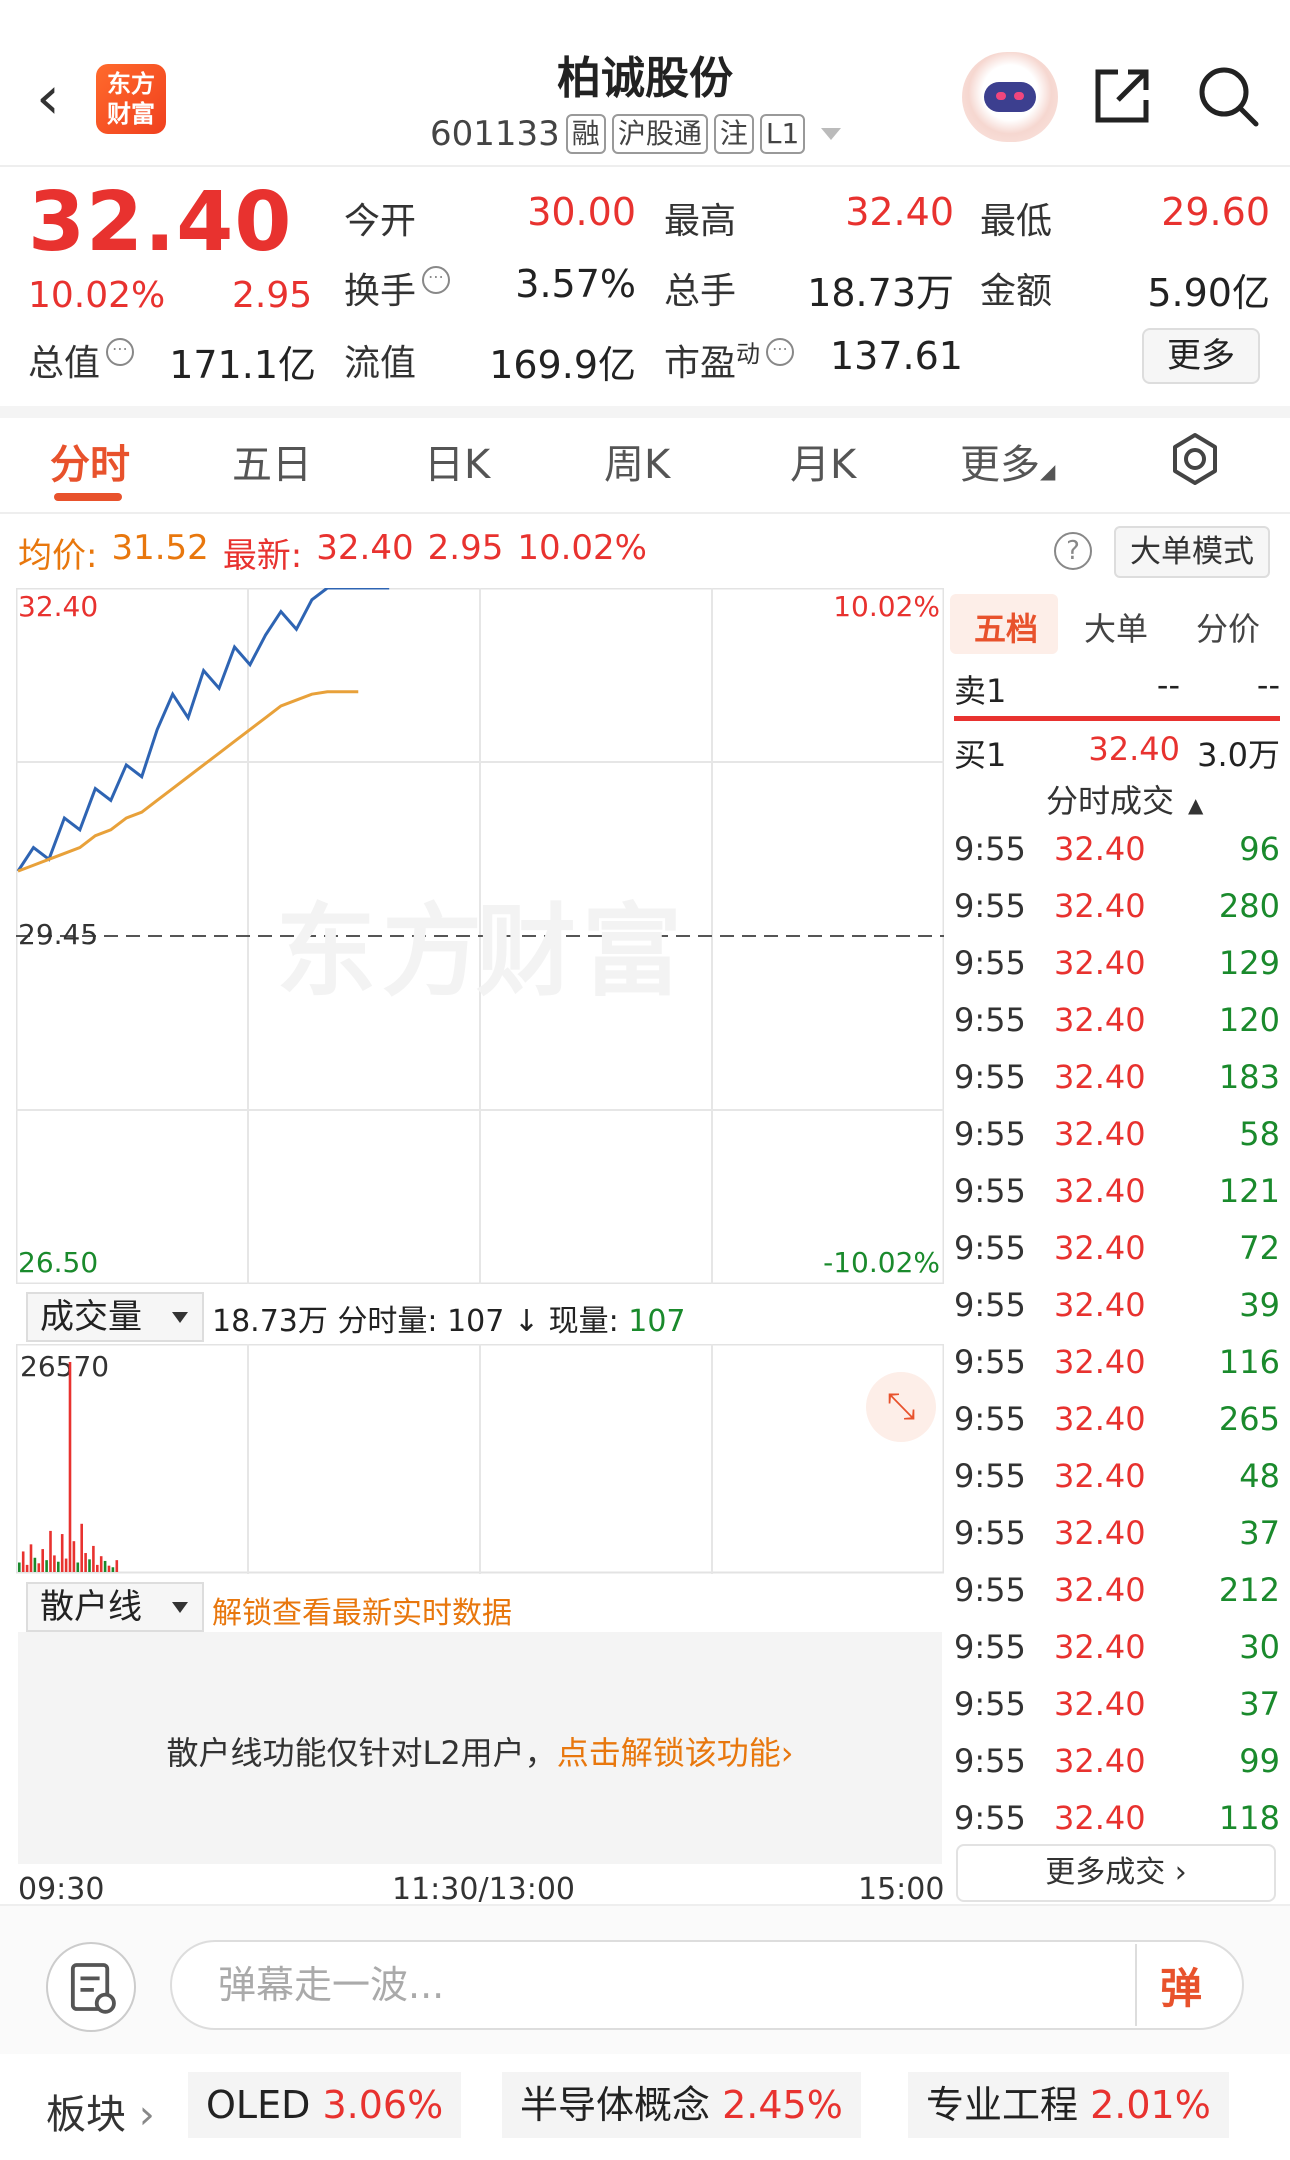 The height and width of the screenshot is (2160, 1290). What do you see at coordinates (115, 1607) in the screenshot?
I see `indicator-select-retail: 散户线` at bounding box center [115, 1607].